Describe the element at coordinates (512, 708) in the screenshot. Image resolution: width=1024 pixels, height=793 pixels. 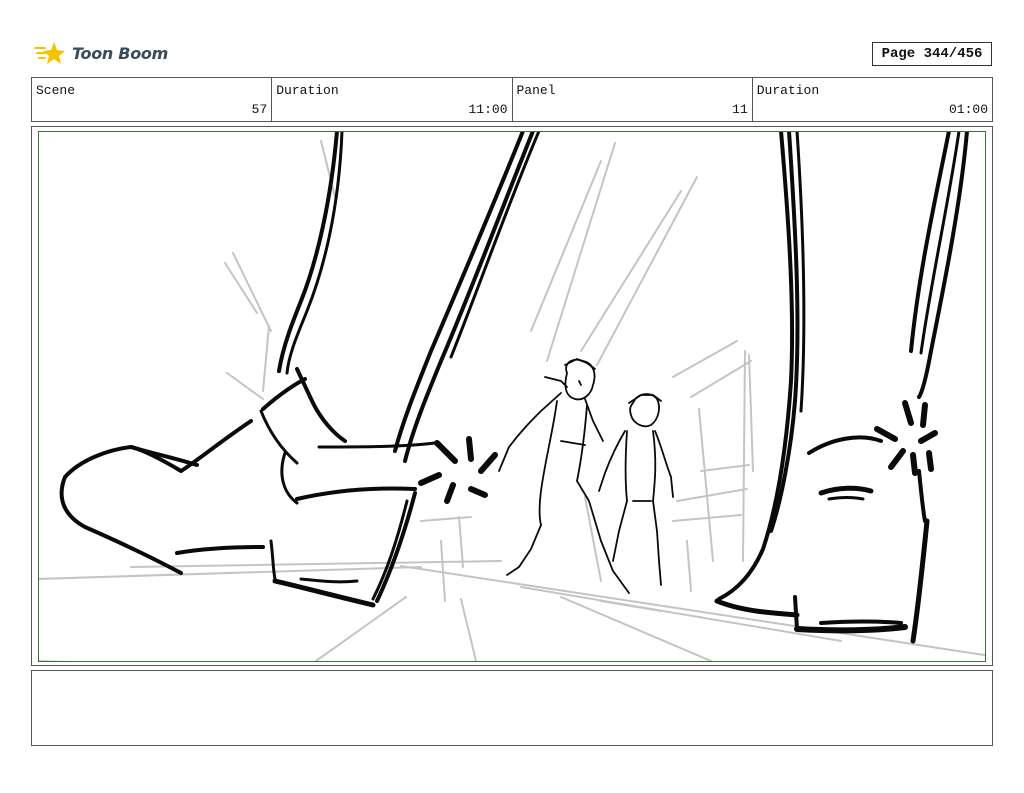
I see `panel-notes-box` at that location.